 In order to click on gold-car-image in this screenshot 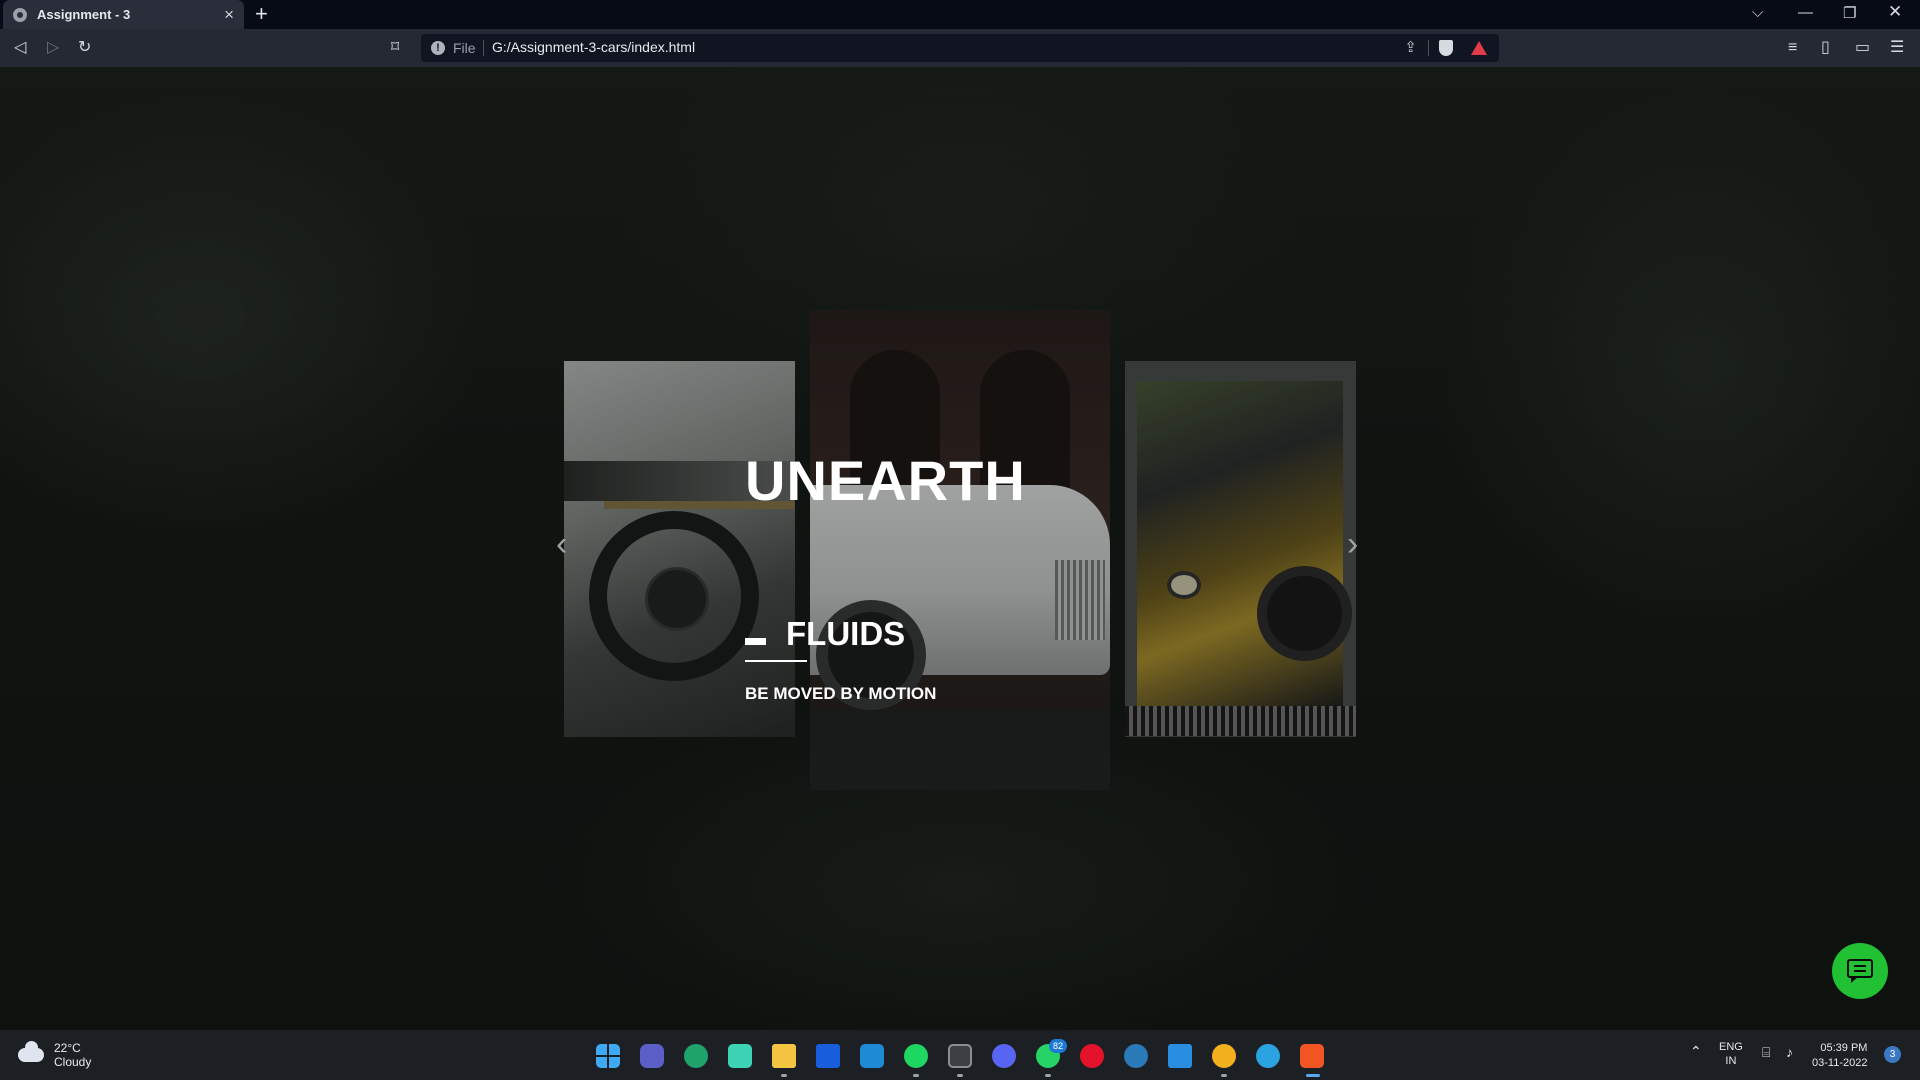, I will do `click(1244, 543)`.